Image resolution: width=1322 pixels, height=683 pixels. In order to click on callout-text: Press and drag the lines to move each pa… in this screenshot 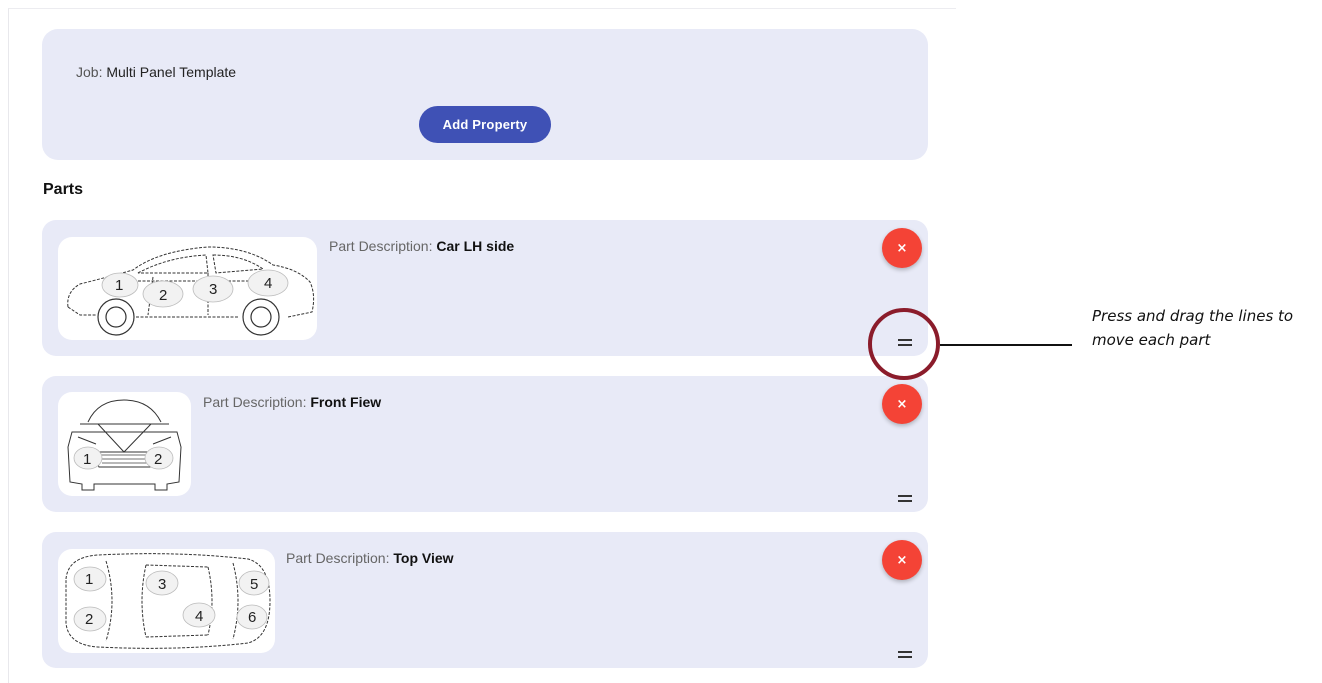, I will do `click(1193, 328)`.